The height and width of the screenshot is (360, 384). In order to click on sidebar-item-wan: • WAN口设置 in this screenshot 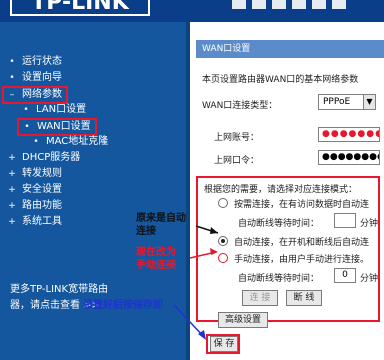, I will do `click(95, 127)`.